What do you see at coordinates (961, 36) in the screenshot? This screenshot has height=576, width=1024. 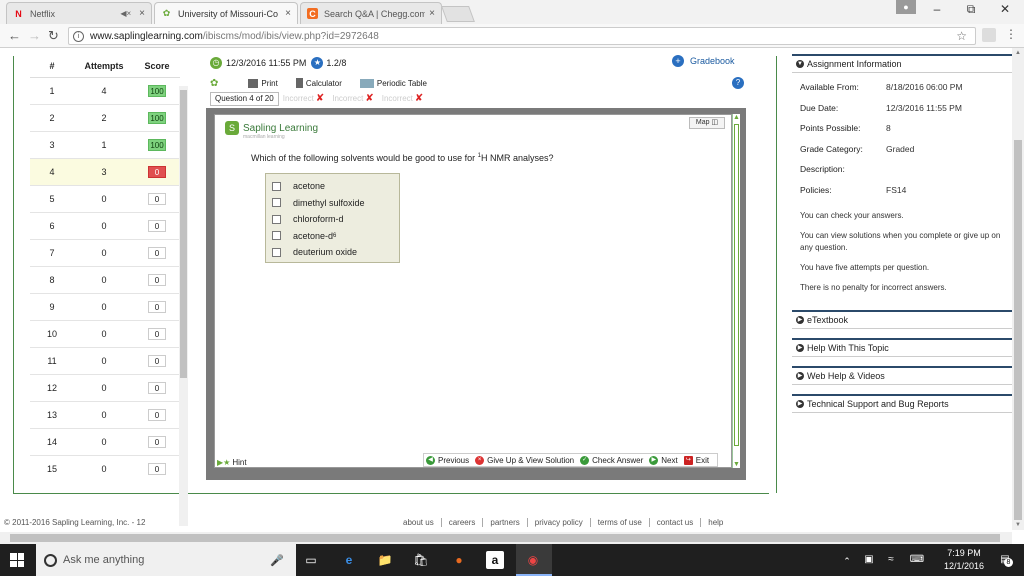 I see `bookmark-star-icon: ☆` at bounding box center [961, 36].